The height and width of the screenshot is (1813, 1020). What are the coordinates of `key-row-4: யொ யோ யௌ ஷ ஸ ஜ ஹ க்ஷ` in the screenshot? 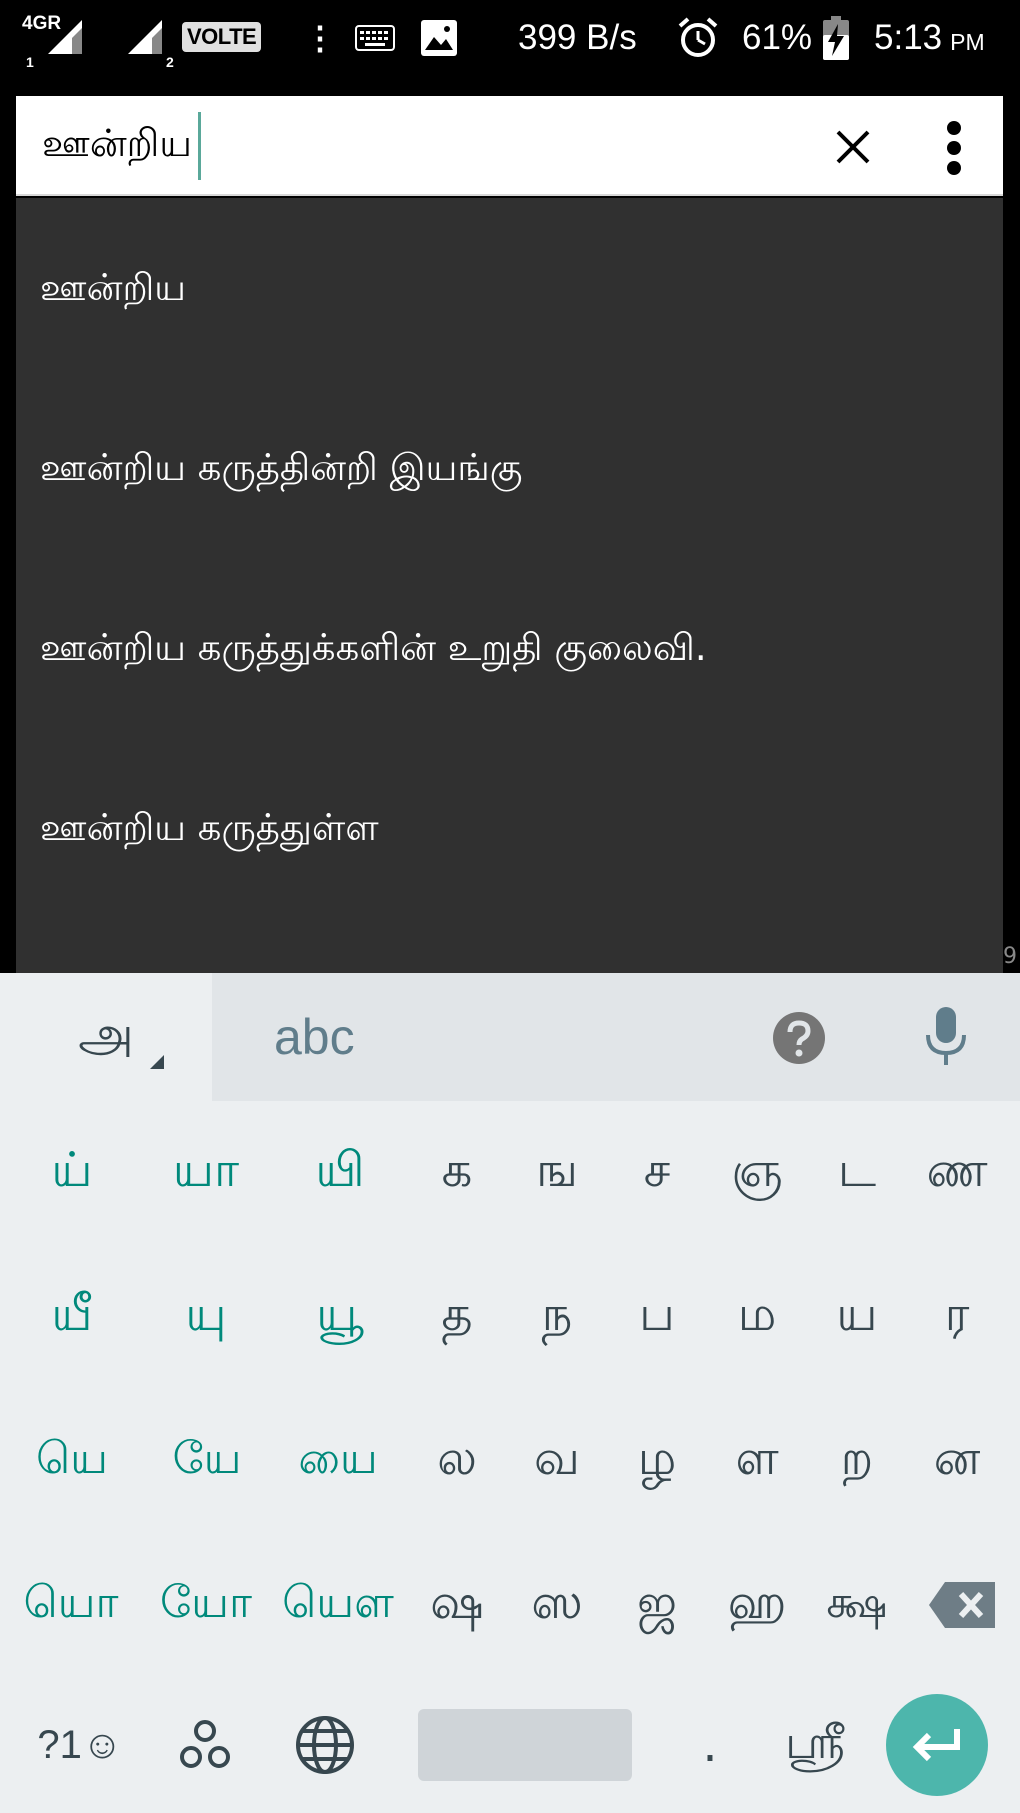 It's located at (510, 1605).